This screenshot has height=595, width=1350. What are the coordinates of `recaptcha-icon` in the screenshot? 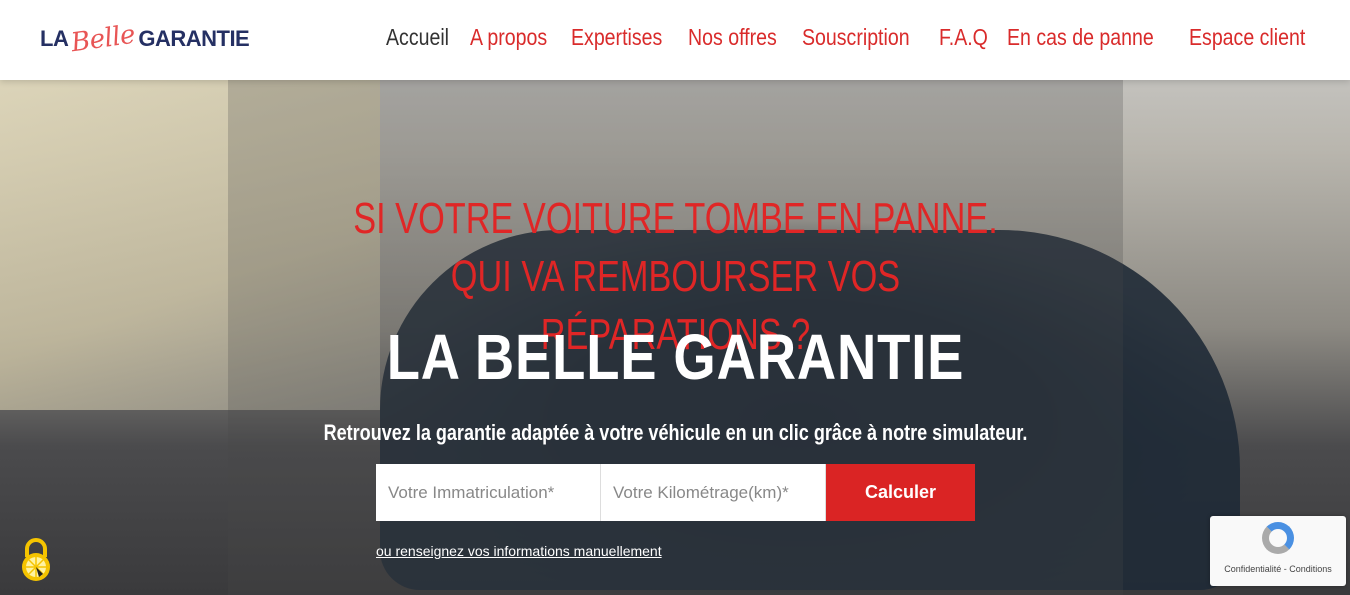 It's located at (1278, 538).